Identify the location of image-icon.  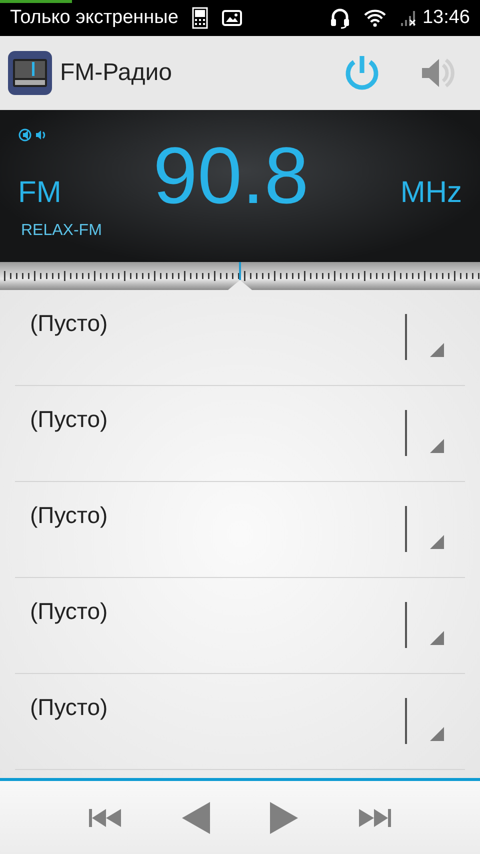
(232, 18).